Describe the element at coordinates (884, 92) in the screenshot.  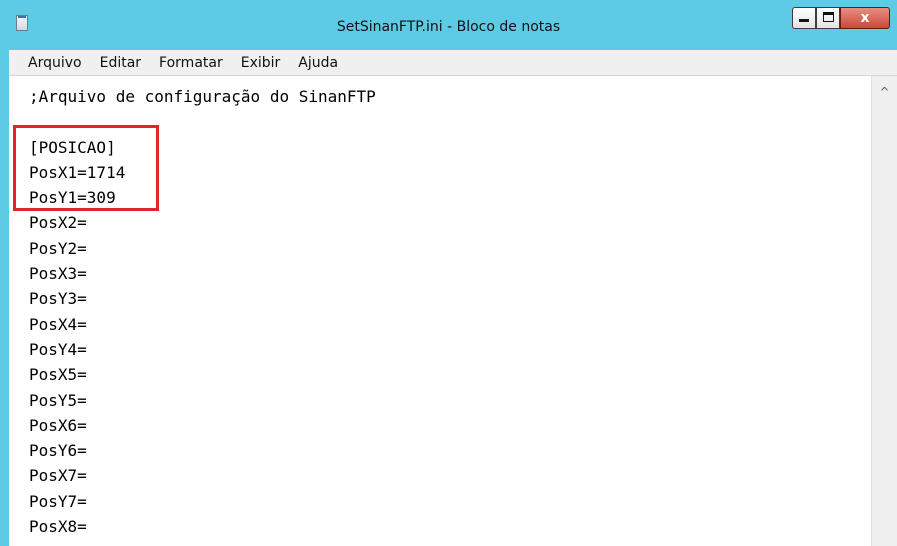
I see `chevron-up-icon: ^` at that location.